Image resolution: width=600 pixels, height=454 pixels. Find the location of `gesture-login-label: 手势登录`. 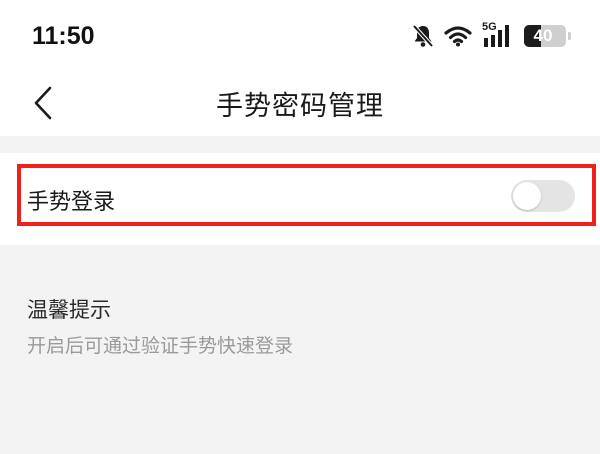

gesture-login-label: 手势登录 is located at coordinates (71, 202).